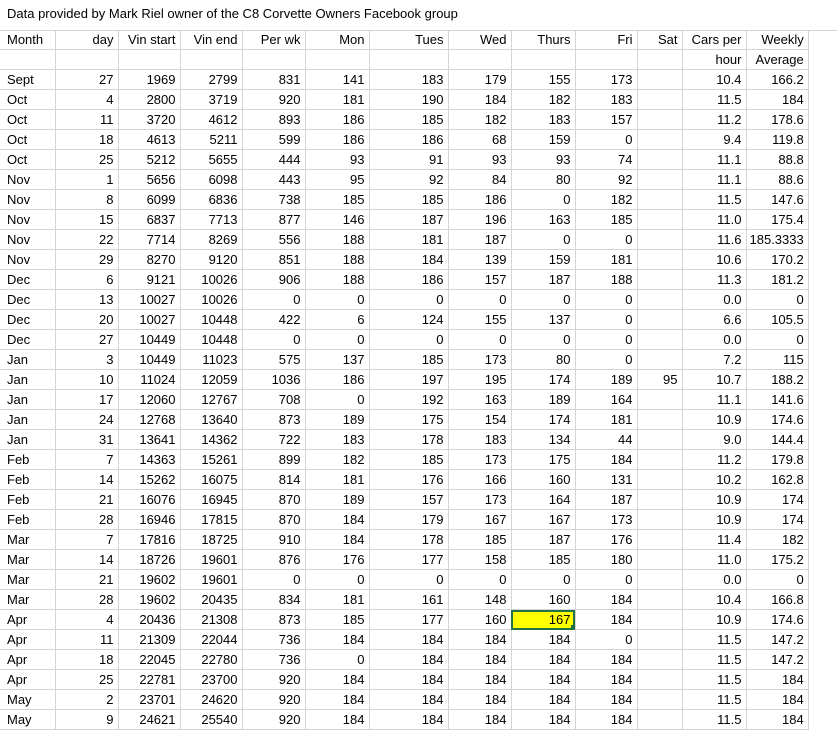 The image size is (837, 736). I want to click on cell: 20435, so click(211, 599).